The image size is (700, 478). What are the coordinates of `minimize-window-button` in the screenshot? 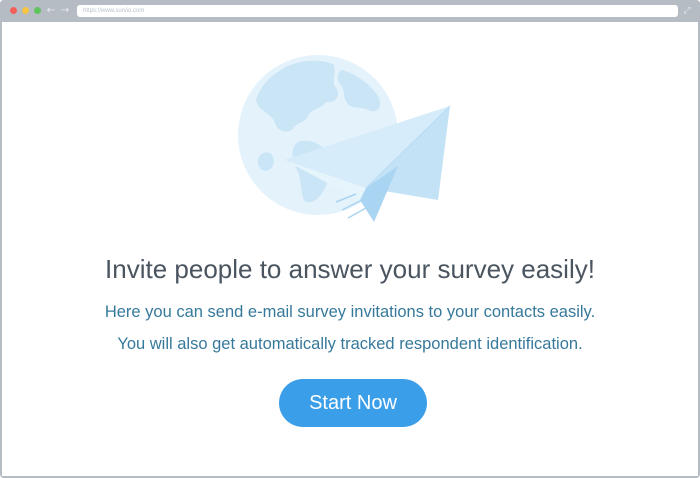 It's located at (25, 10).